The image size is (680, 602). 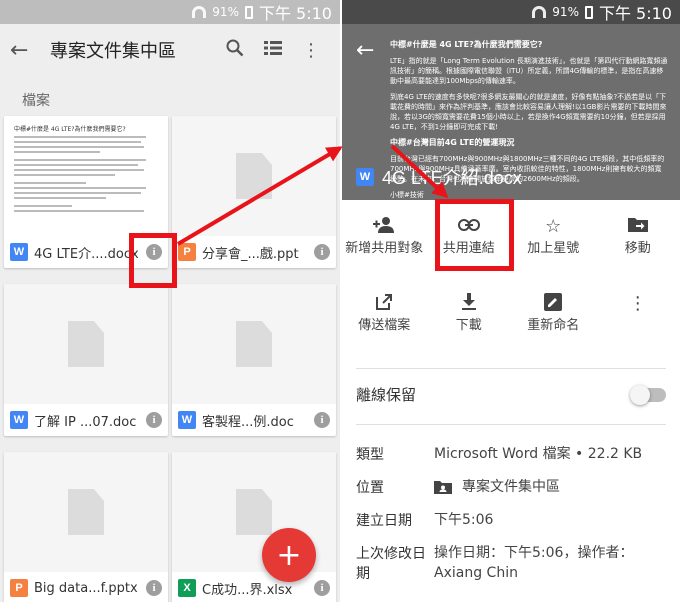 What do you see at coordinates (259, 196) in the screenshot?
I see `arrow-to-panel` at bounding box center [259, 196].